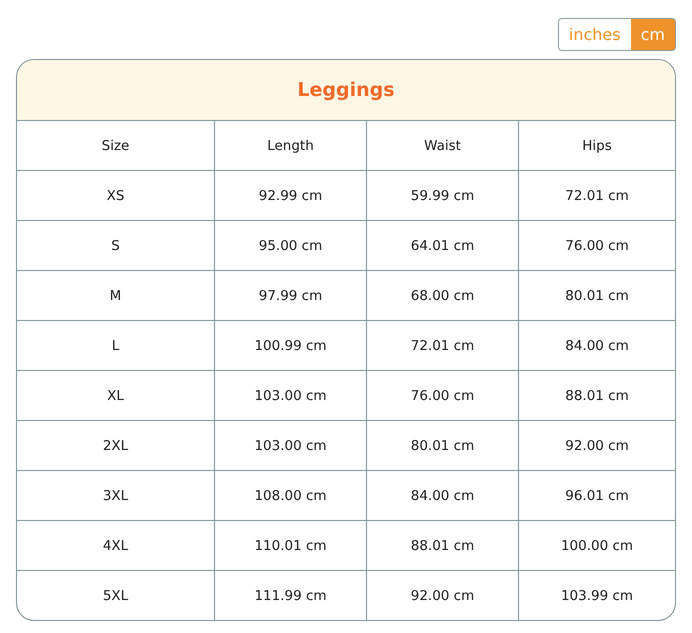 This screenshot has height=633, width=692. I want to click on table-cell: XL, so click(116, 396).